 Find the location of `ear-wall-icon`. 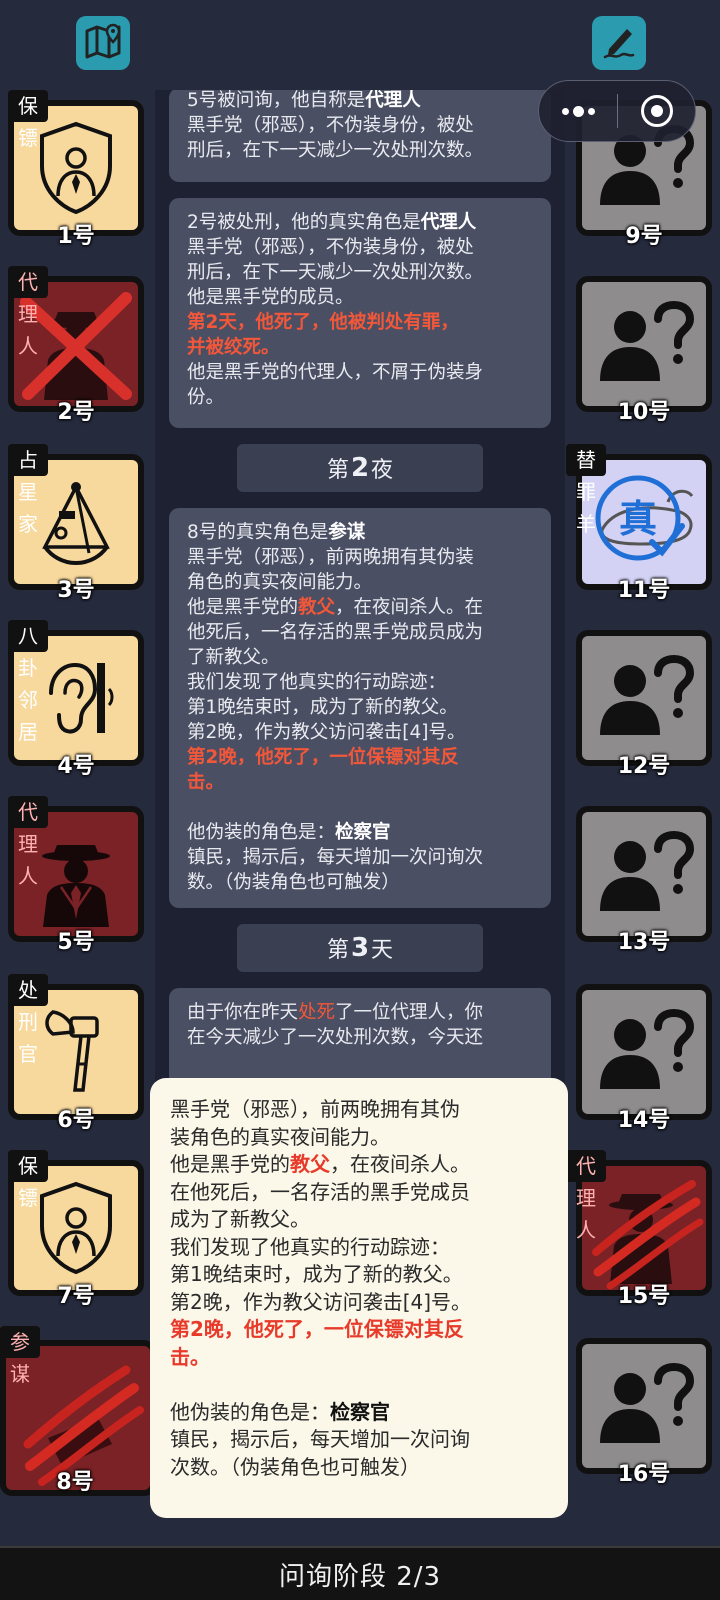

ear-wall-icon is located at coordinates (81, 698).